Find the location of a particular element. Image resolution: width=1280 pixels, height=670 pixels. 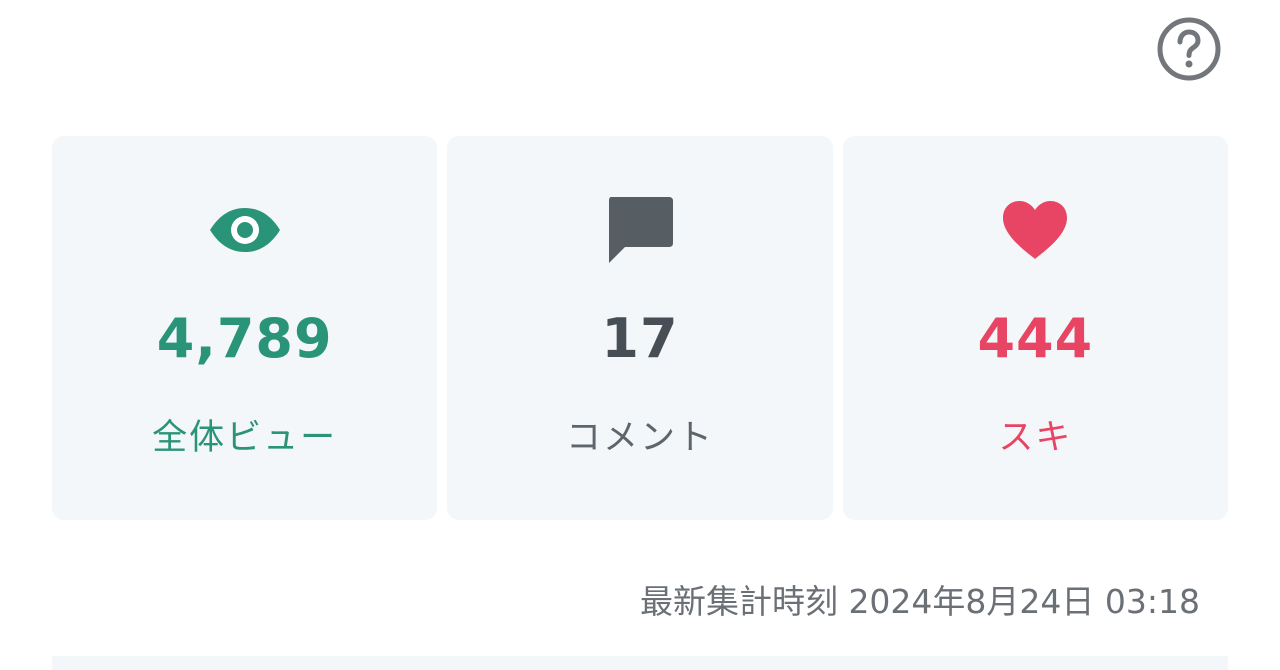

question-circle-icon is located at coordinates (1189, 49).